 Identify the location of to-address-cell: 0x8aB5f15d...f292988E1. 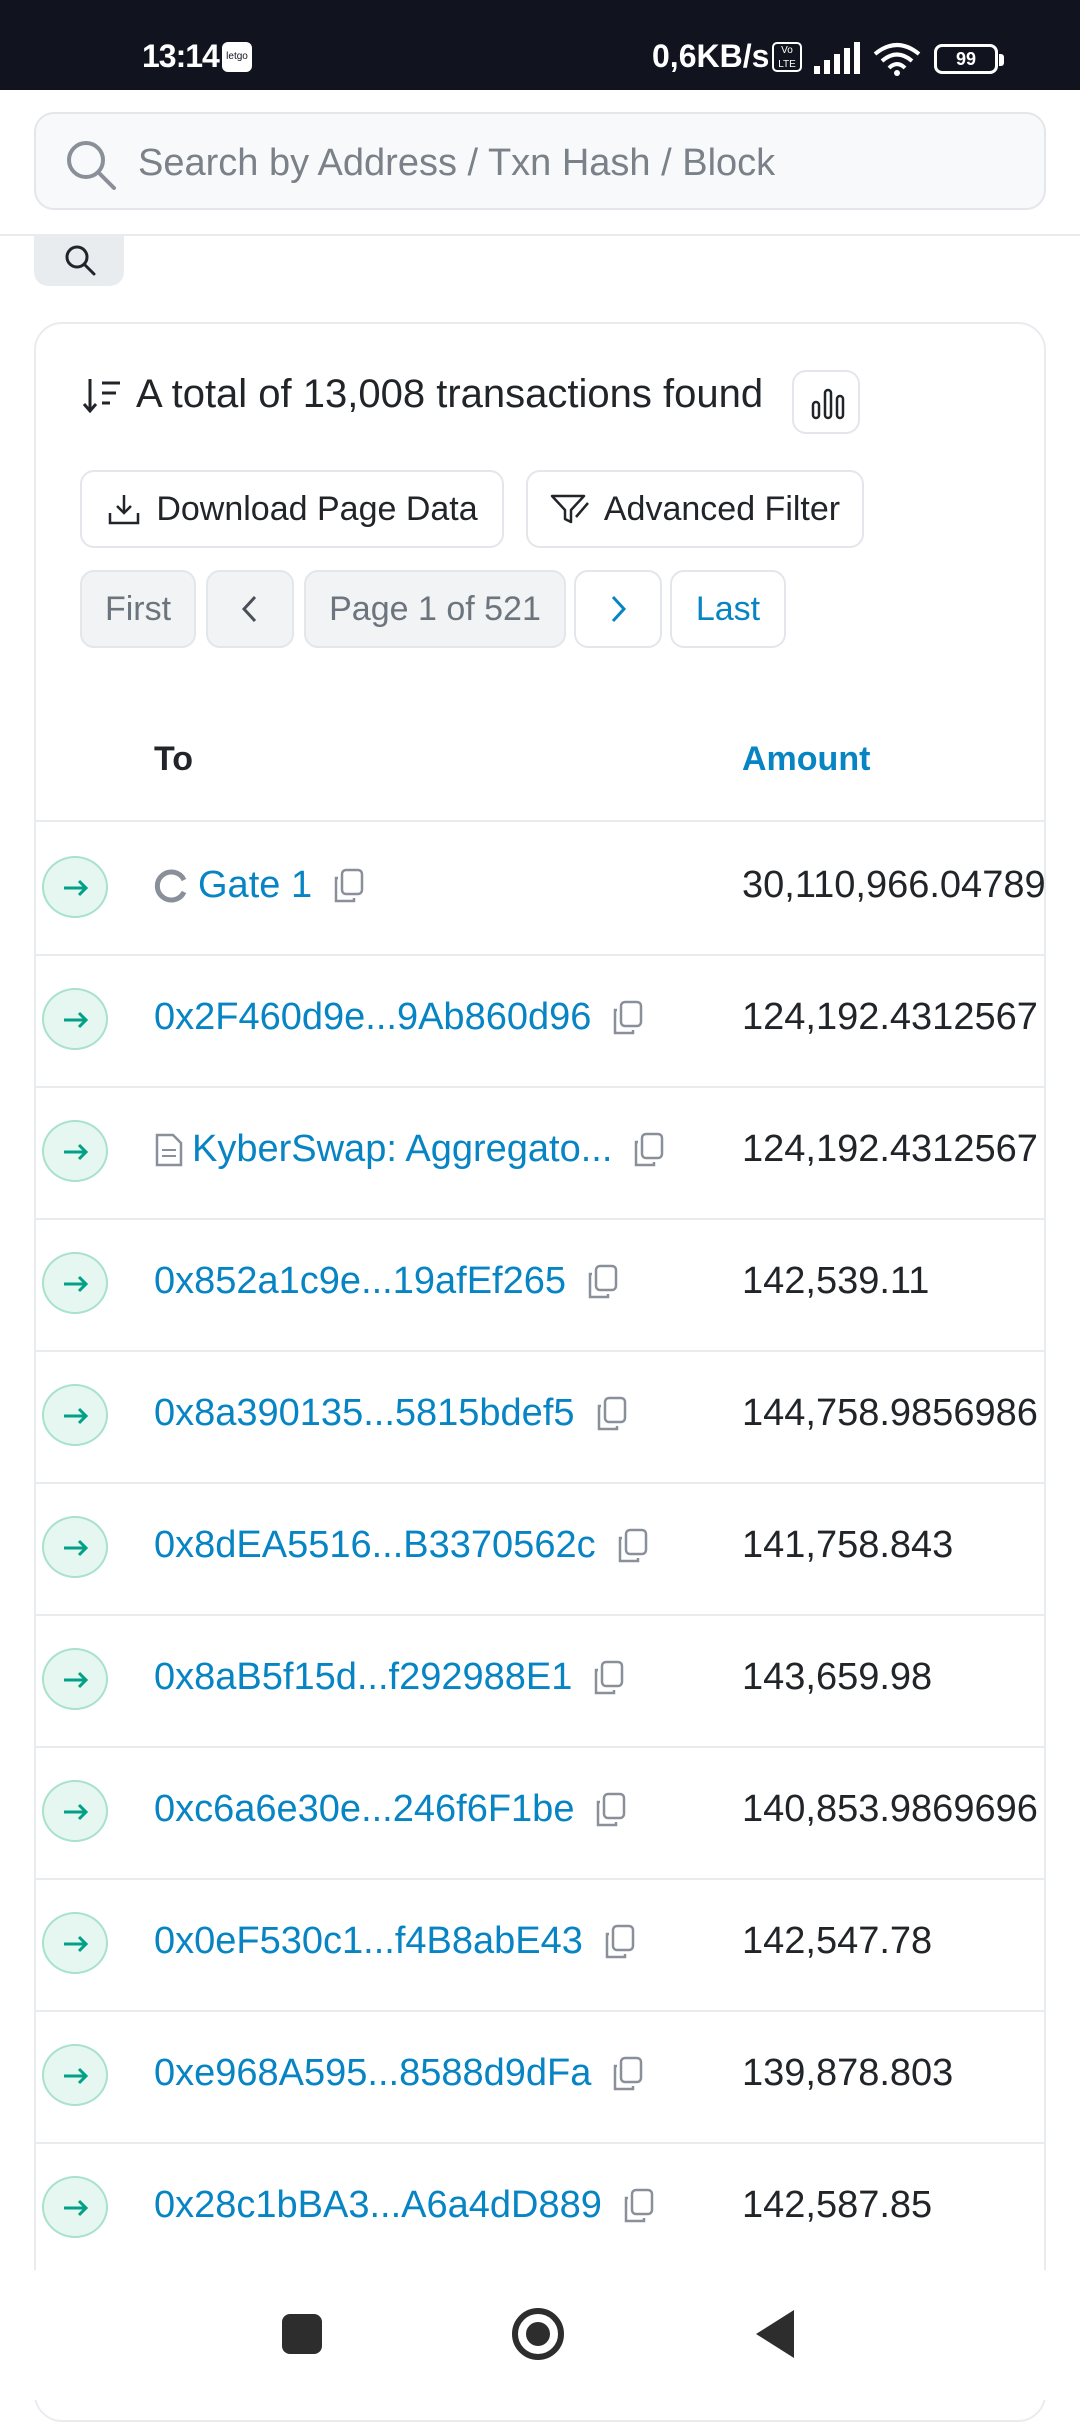
(390, 1677).